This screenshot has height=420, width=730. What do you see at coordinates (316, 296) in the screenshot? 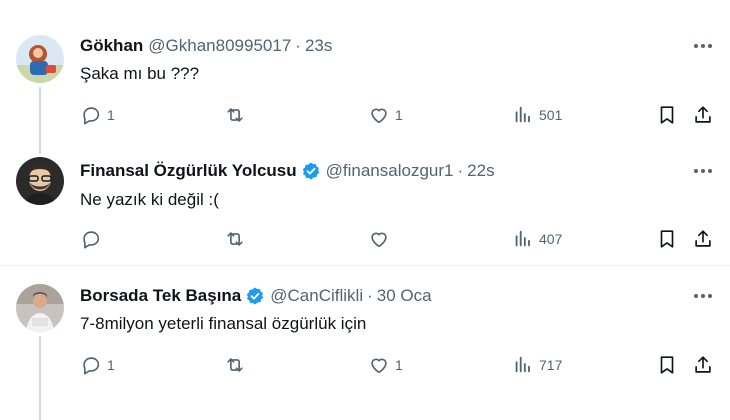
I see `author-handle: @CanCiflikli` at bounding box center [316, 296].